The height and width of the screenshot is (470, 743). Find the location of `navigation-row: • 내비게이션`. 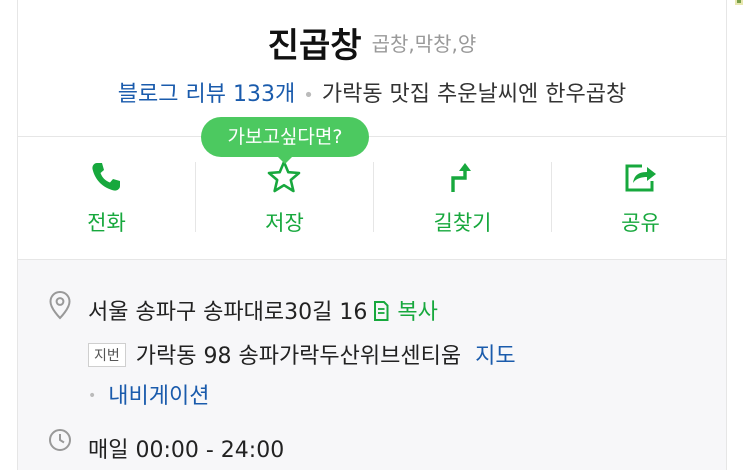

navigation-row: • 내비게이션 is located at coordinates (148, 394).